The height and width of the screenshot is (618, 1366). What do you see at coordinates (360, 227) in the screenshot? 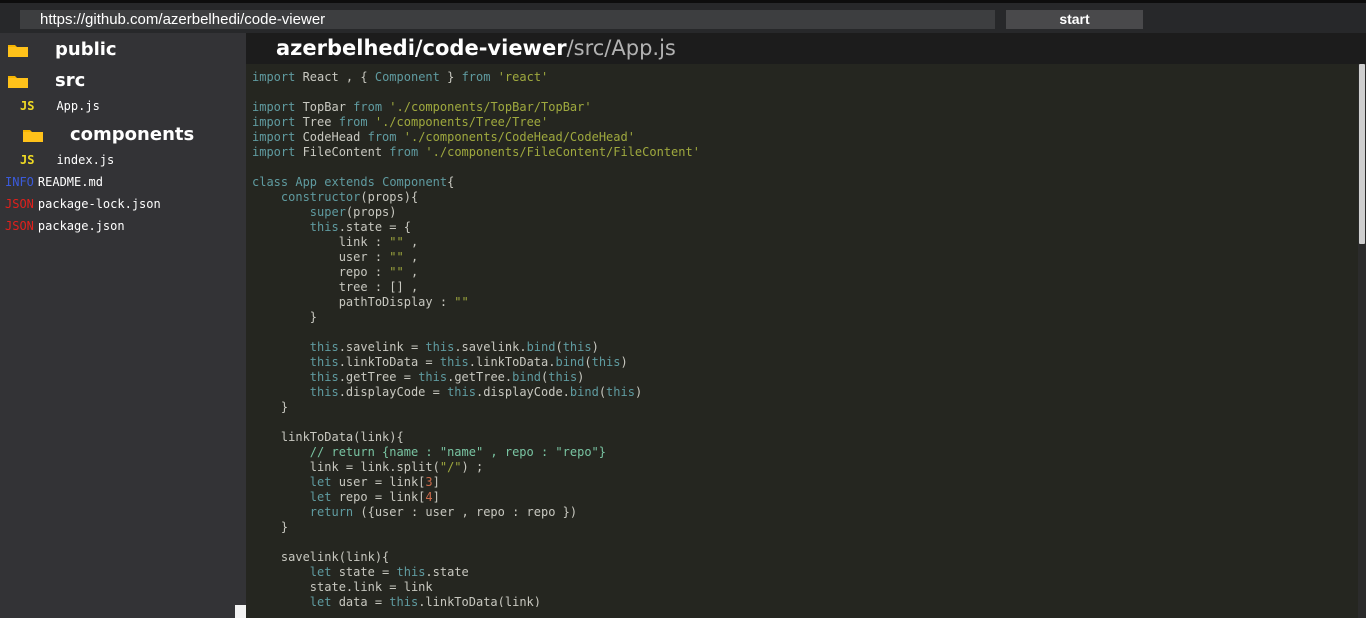
I see `code-line: this.state = {` at bounding box center [360, 227].